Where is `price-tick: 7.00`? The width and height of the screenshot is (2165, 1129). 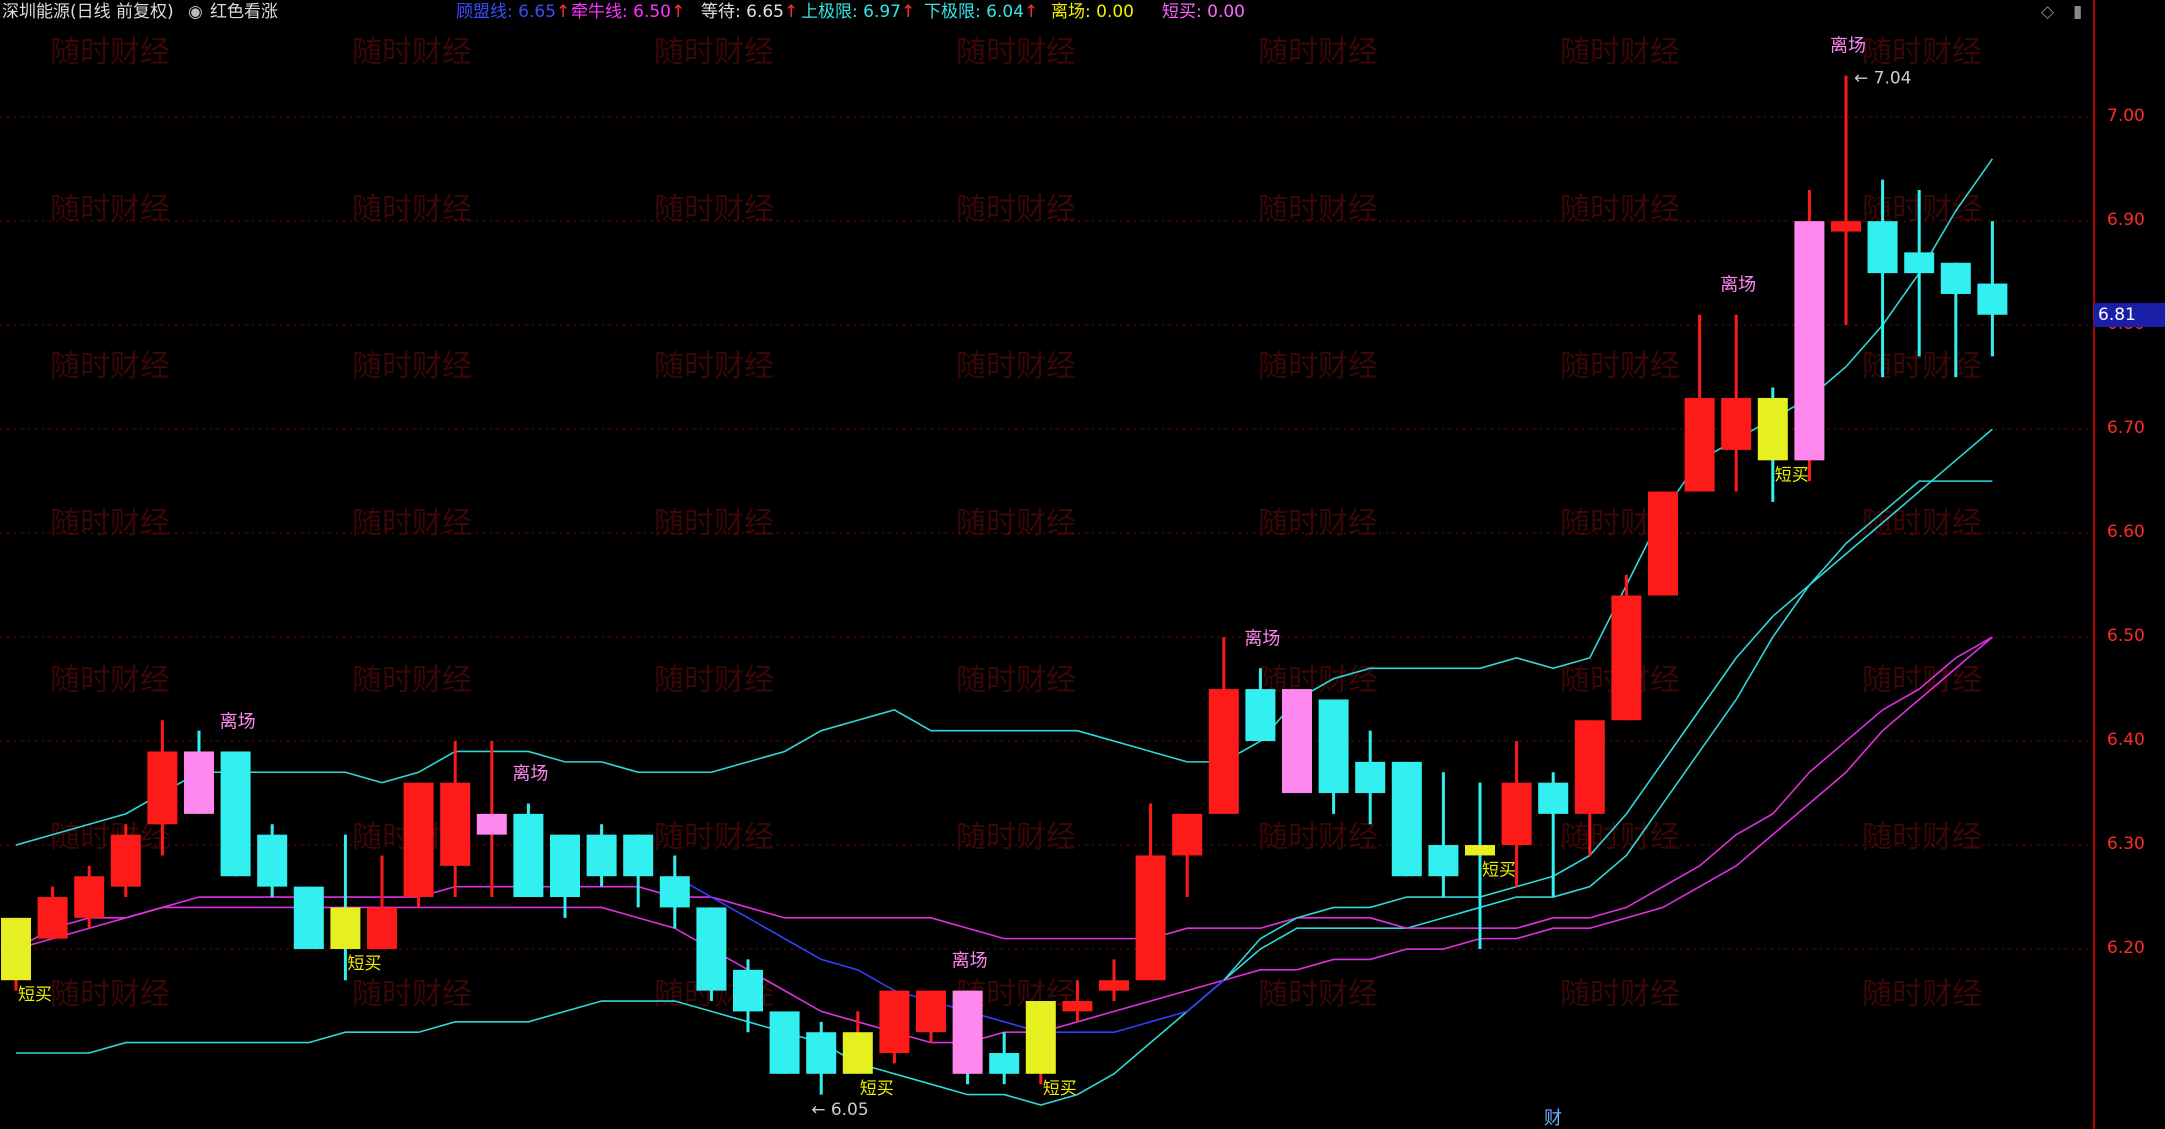
price-tick: 7.00 is located at coordinates (2126, 116).